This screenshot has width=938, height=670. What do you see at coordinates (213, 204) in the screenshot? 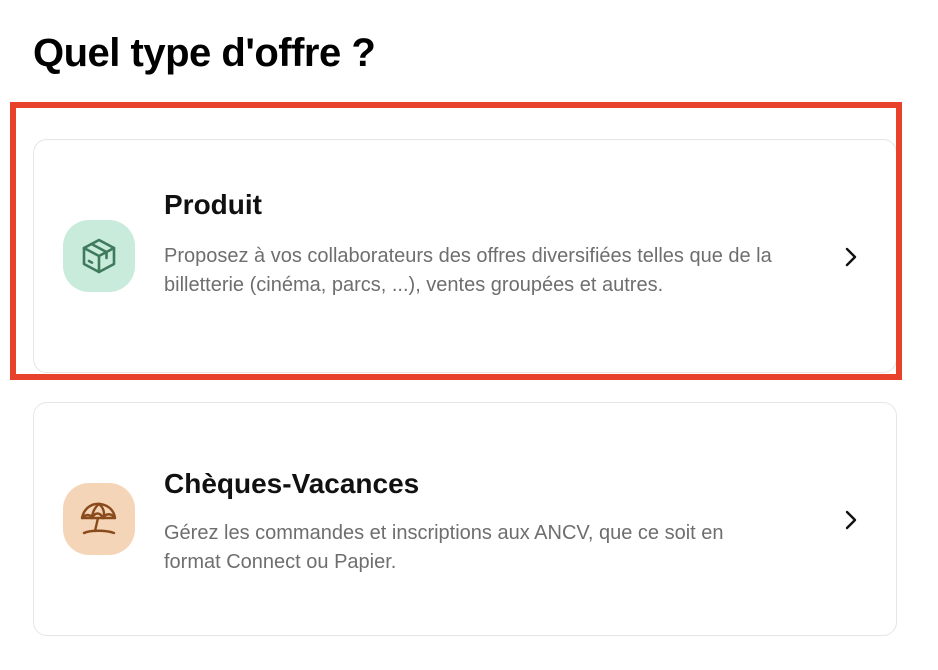
I see `produit-title: Produit` at bounding box center [213, 204].